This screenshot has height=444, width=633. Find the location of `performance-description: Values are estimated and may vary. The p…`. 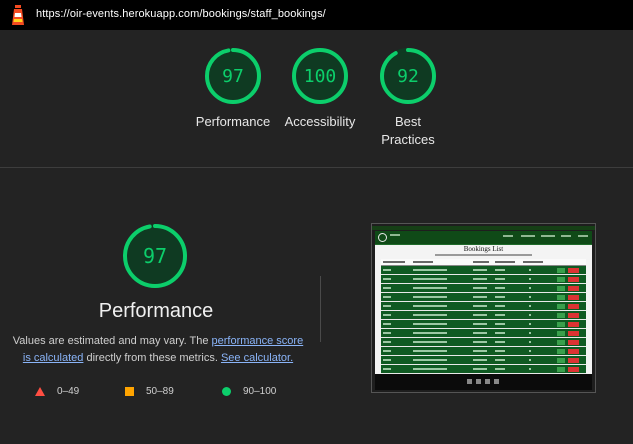

performance-description: Values are estimated and may vary. The p… is located at coordinates (158, 350).